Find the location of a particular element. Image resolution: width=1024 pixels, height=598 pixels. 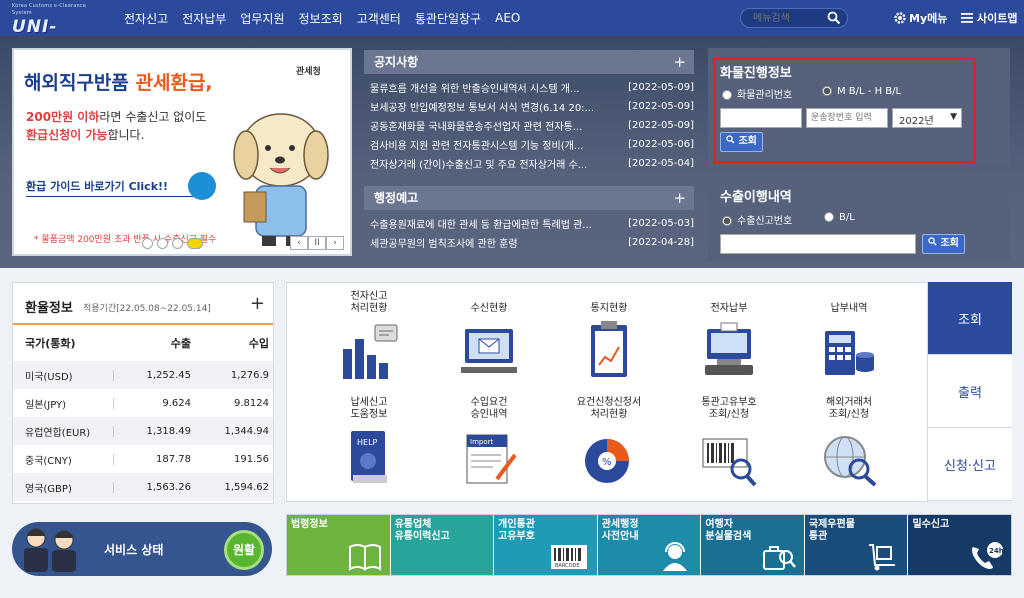

export-radio-bl: B/L is located at coordinates (839, 217).